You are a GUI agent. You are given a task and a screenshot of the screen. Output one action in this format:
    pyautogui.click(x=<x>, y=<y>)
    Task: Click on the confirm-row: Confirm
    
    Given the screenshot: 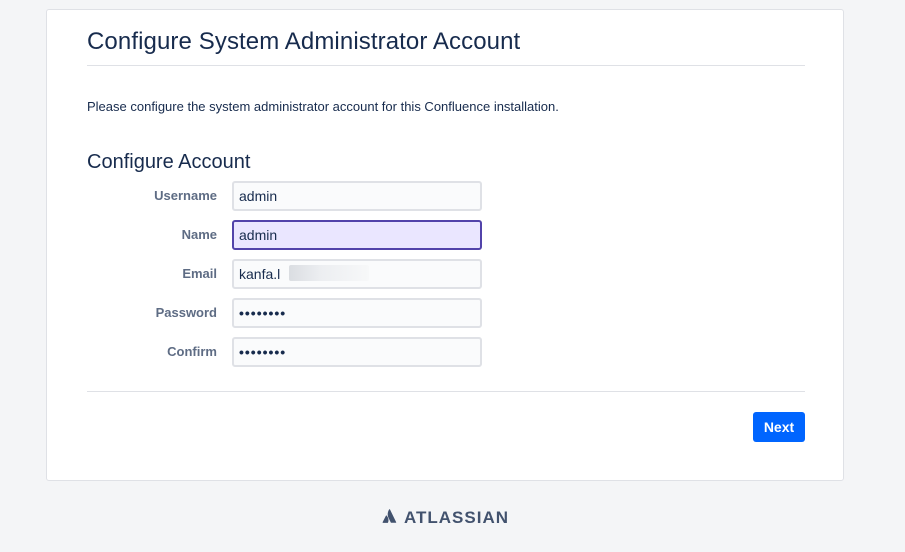 What is the action you would take?
    pyautogui.click(x=297, y=352)
    